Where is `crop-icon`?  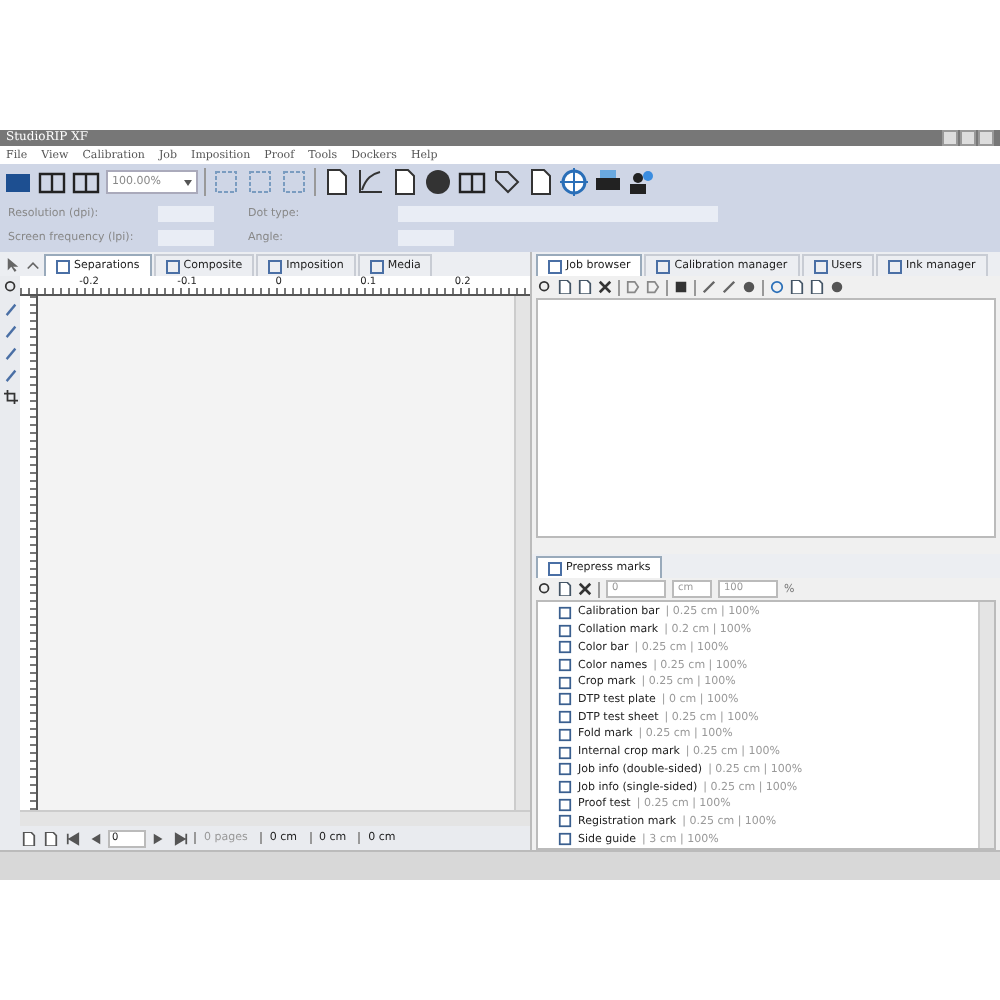
crop-icon is located at coordinates (10, 397).